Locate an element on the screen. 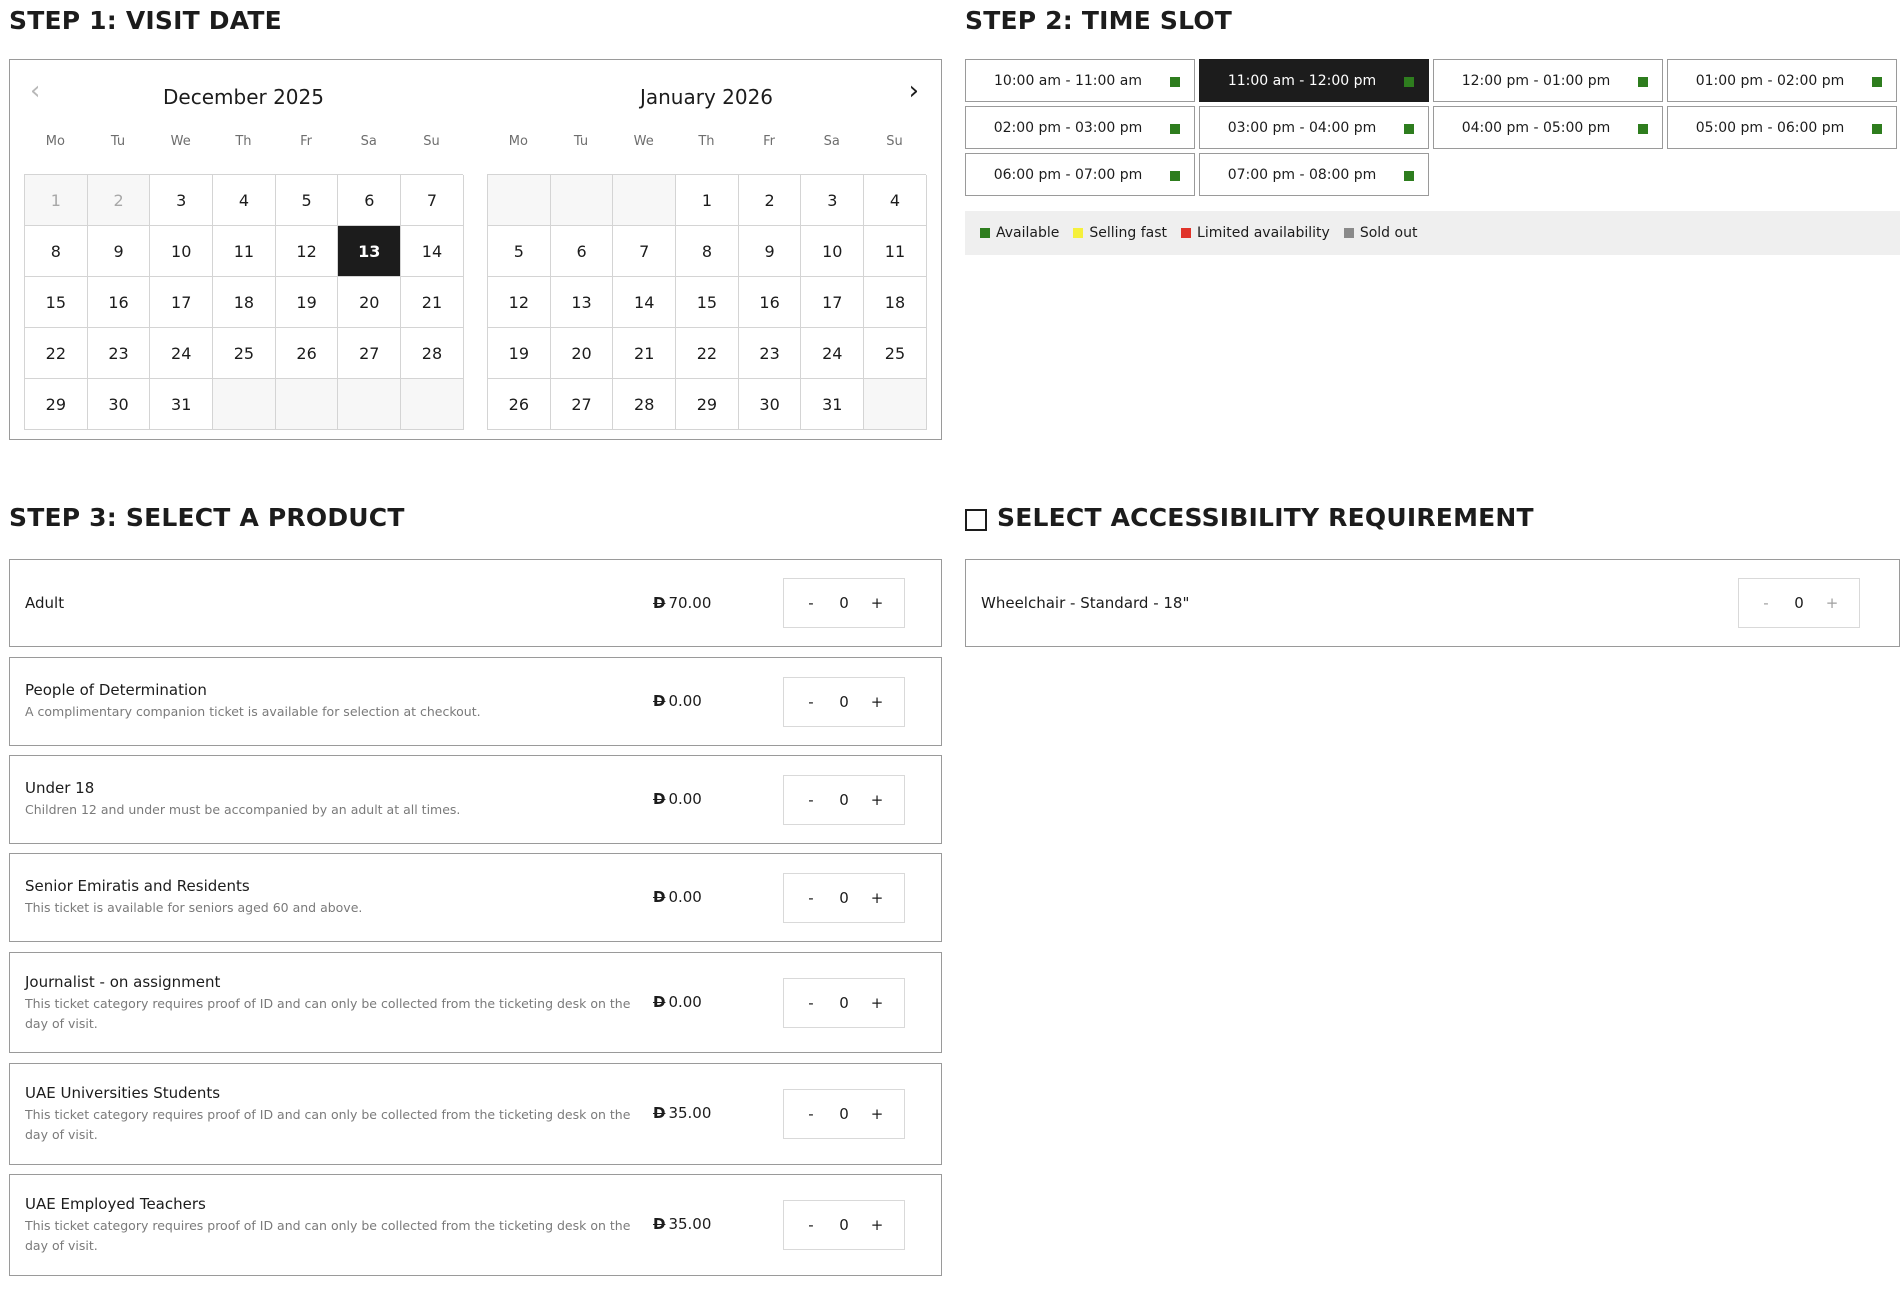  weekday-label: Su is located at coordinates (894, 141).